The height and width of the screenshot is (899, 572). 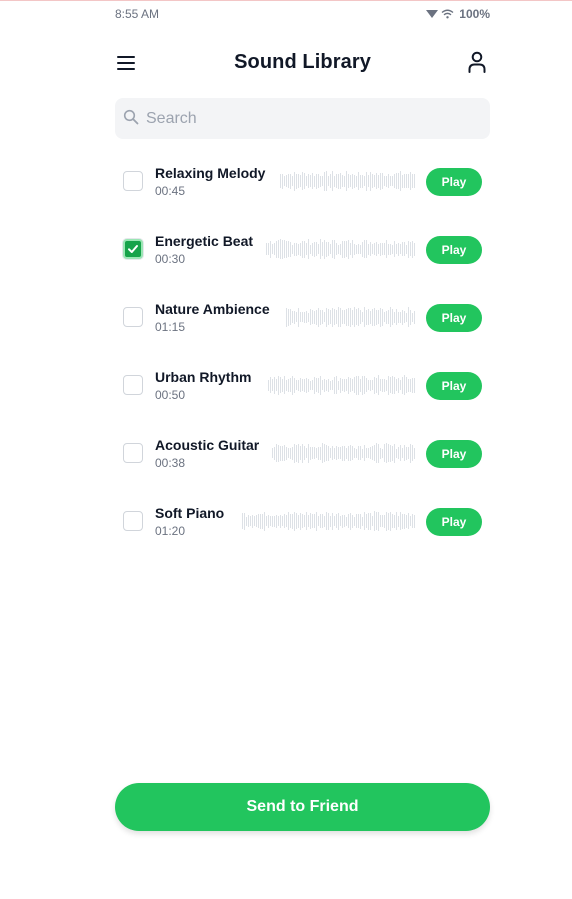 What do you see at coordinates (212, 309) in the screenshot?
I see `sound-name: Nature Ambience` at bounding box center [212, 309].